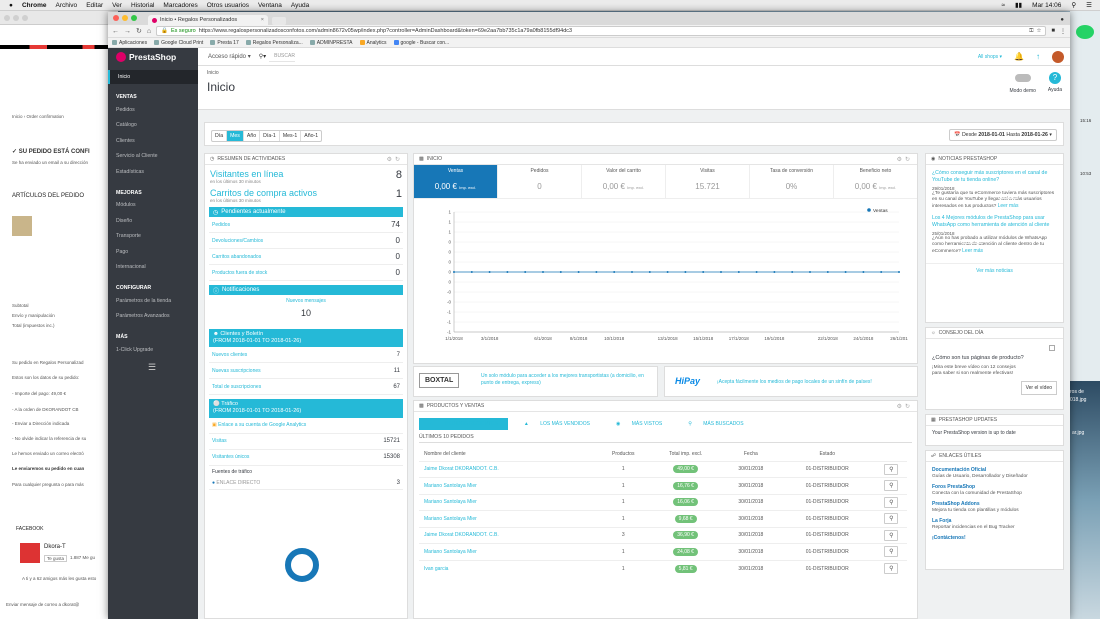  Describe the element at coordinates (1053, 31) in the screenshot. I see `extension-icon: ■` at that location.